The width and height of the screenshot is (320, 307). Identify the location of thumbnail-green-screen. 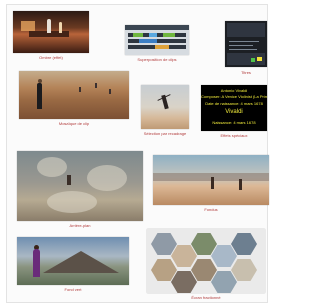
(73, 261).